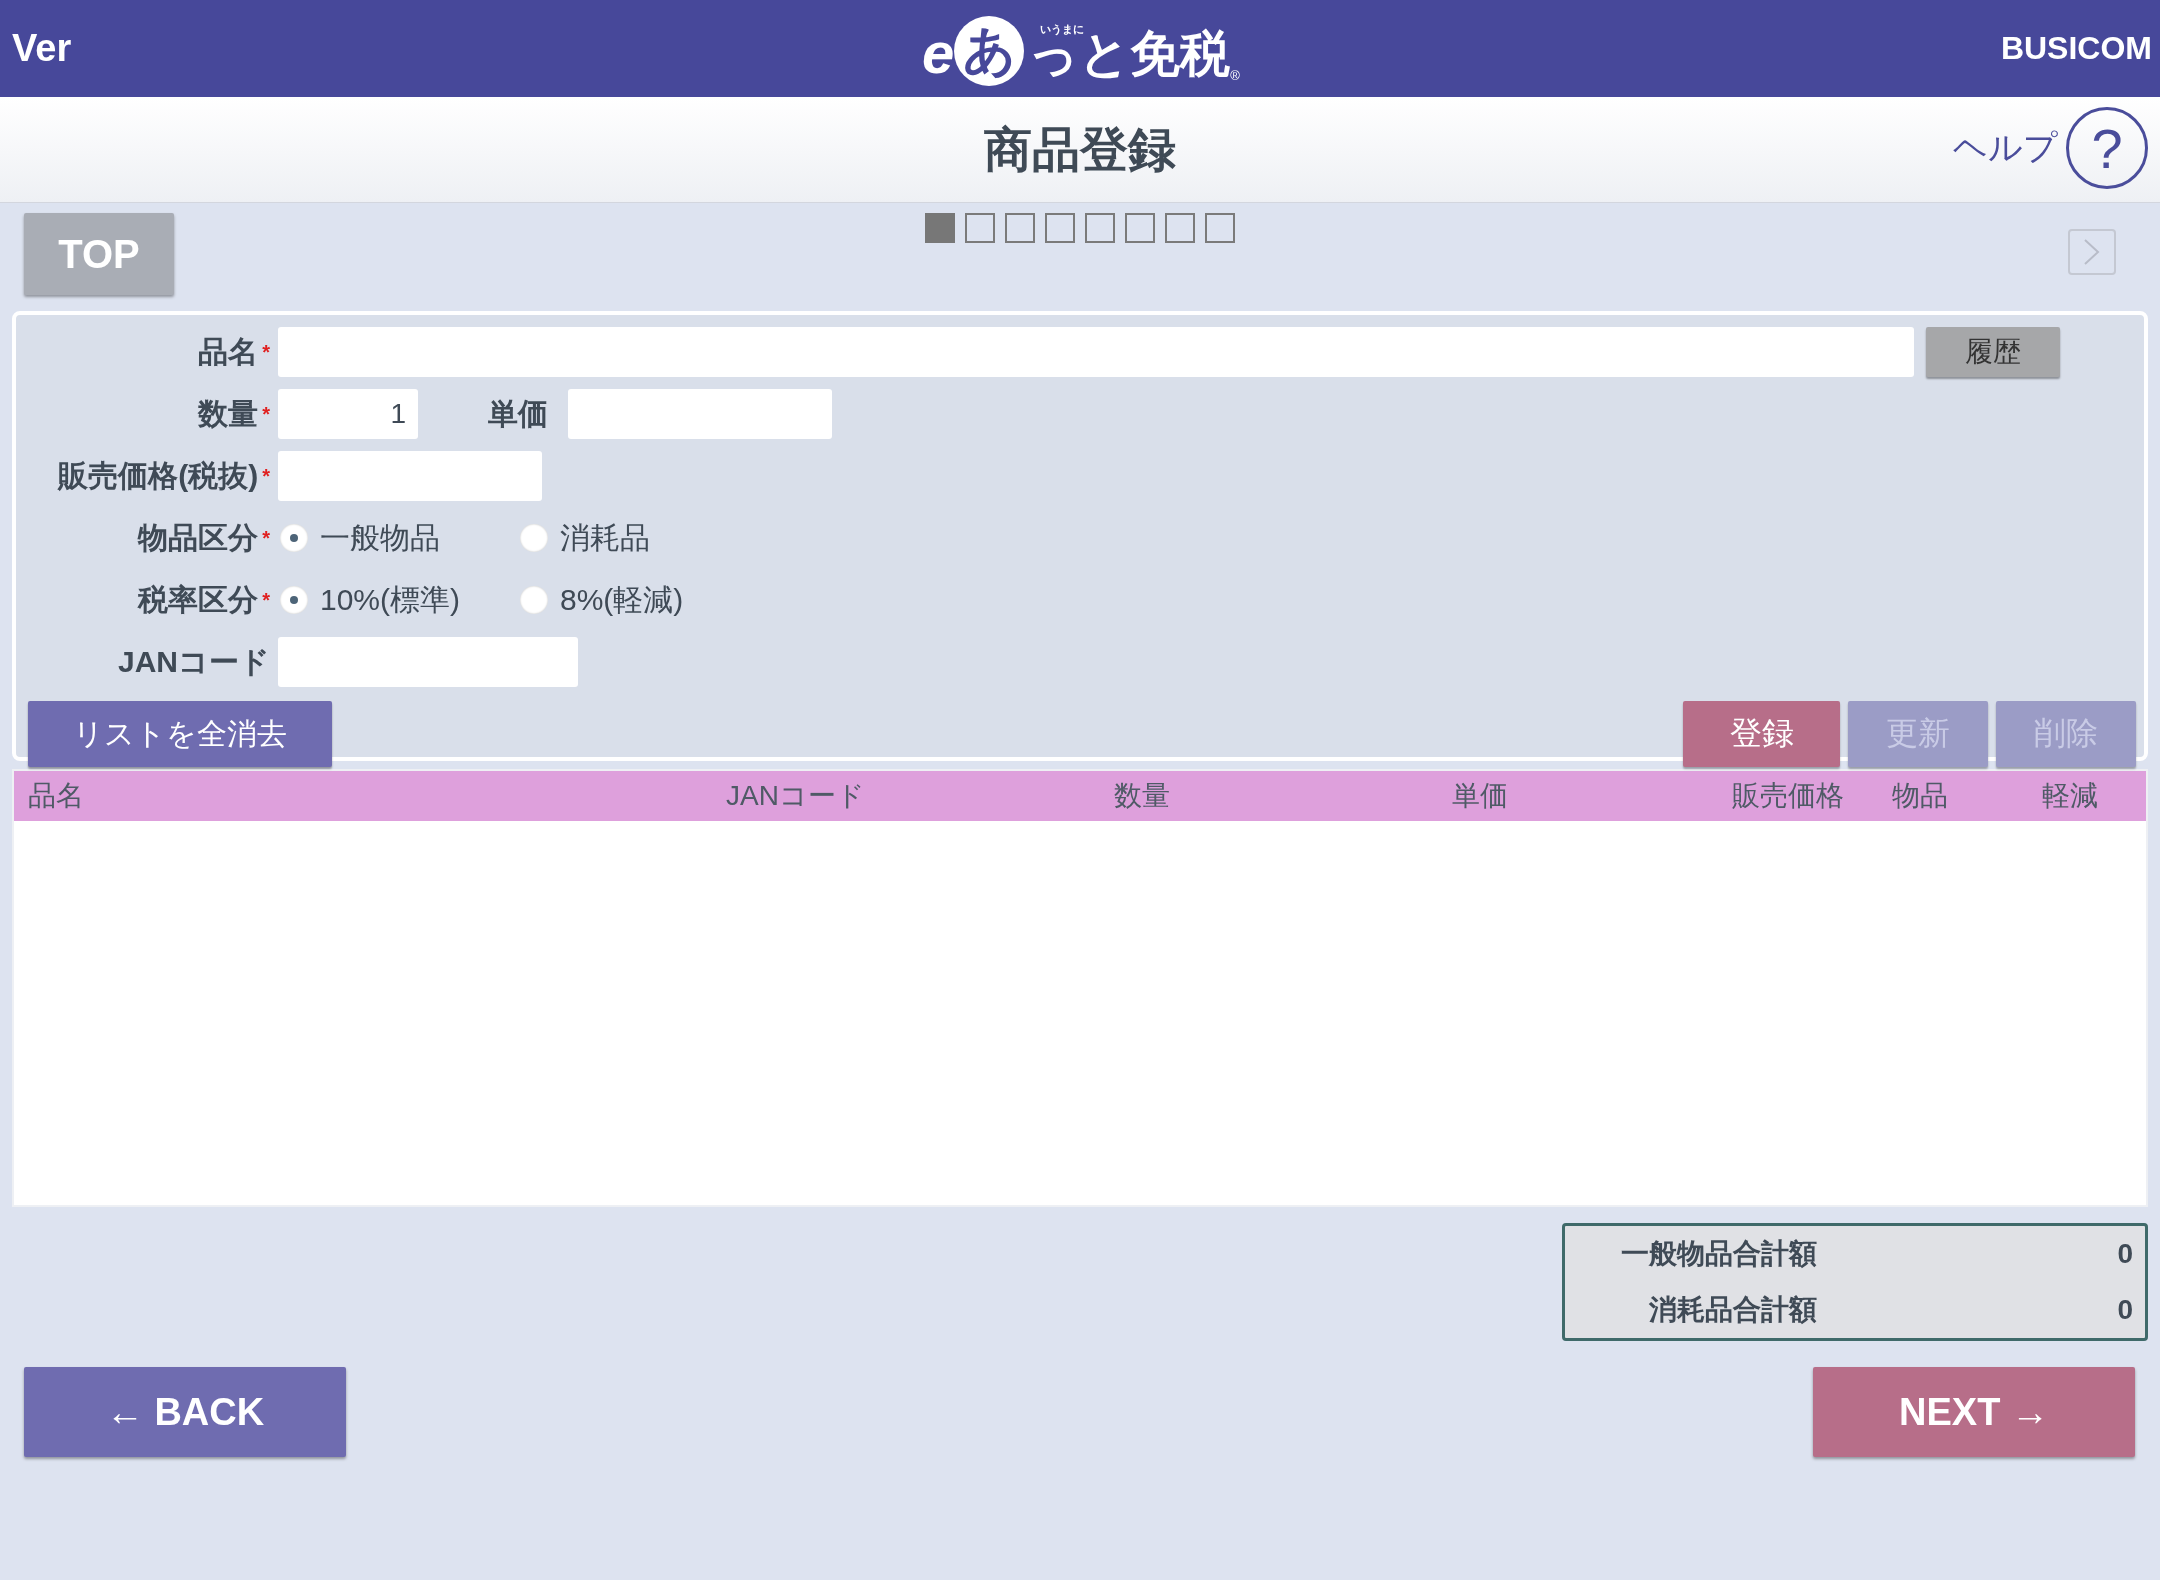  Describe the element at coordinates (1718, 1254) in the screenshot. I see `total-label: 一般物品合計額` at that location.